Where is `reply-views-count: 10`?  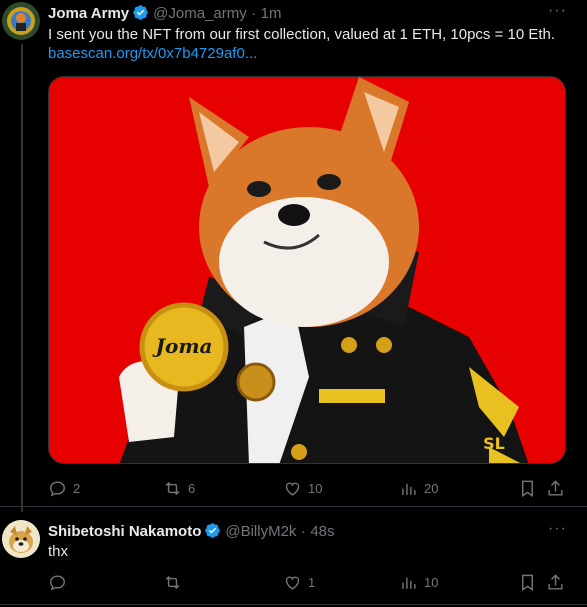
reply-views-count: 10 is located at coordinates (431, 582).